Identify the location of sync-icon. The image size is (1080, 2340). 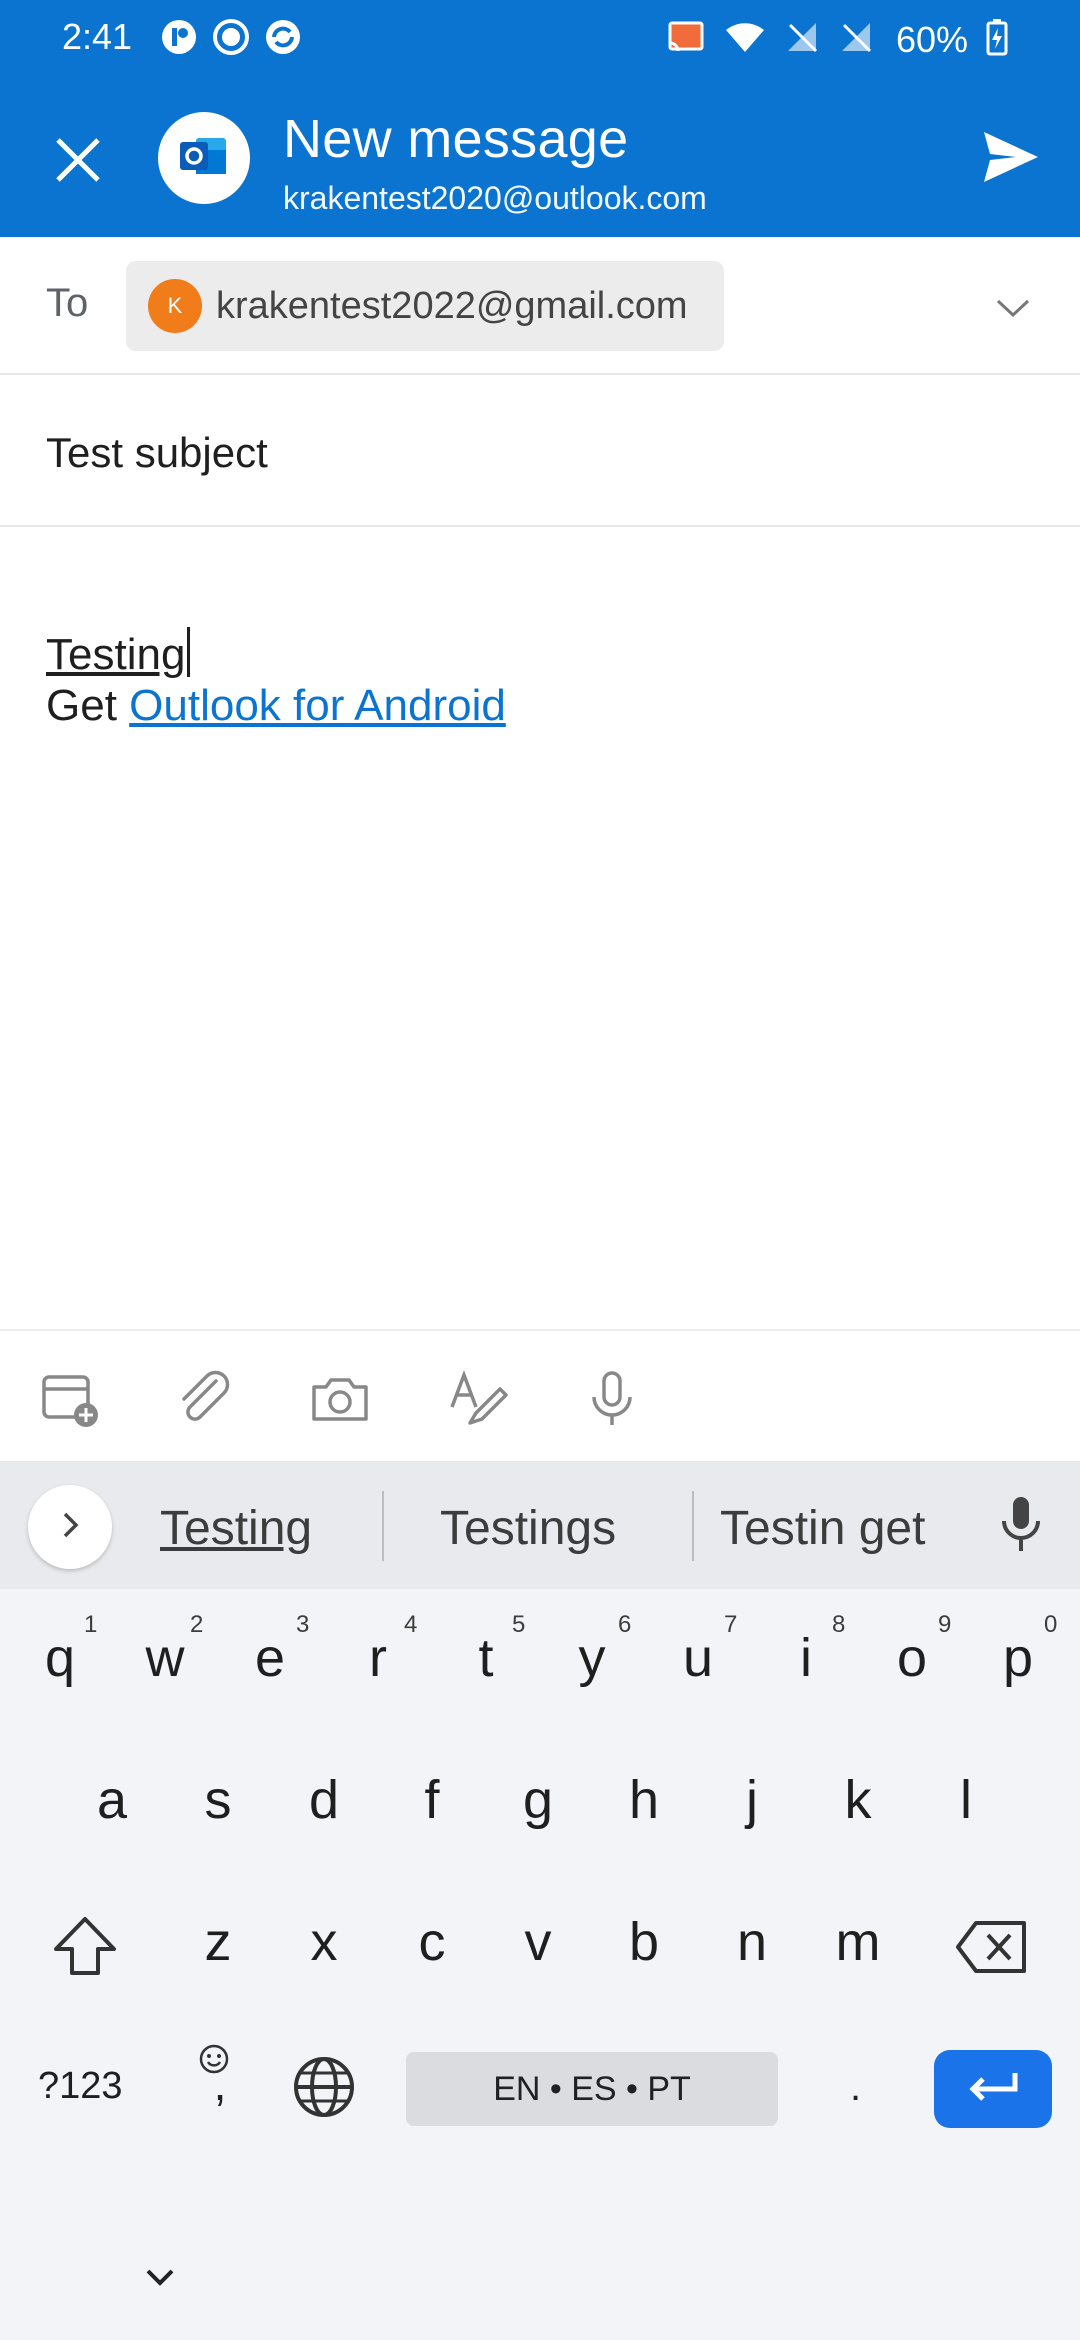
(283, 39).